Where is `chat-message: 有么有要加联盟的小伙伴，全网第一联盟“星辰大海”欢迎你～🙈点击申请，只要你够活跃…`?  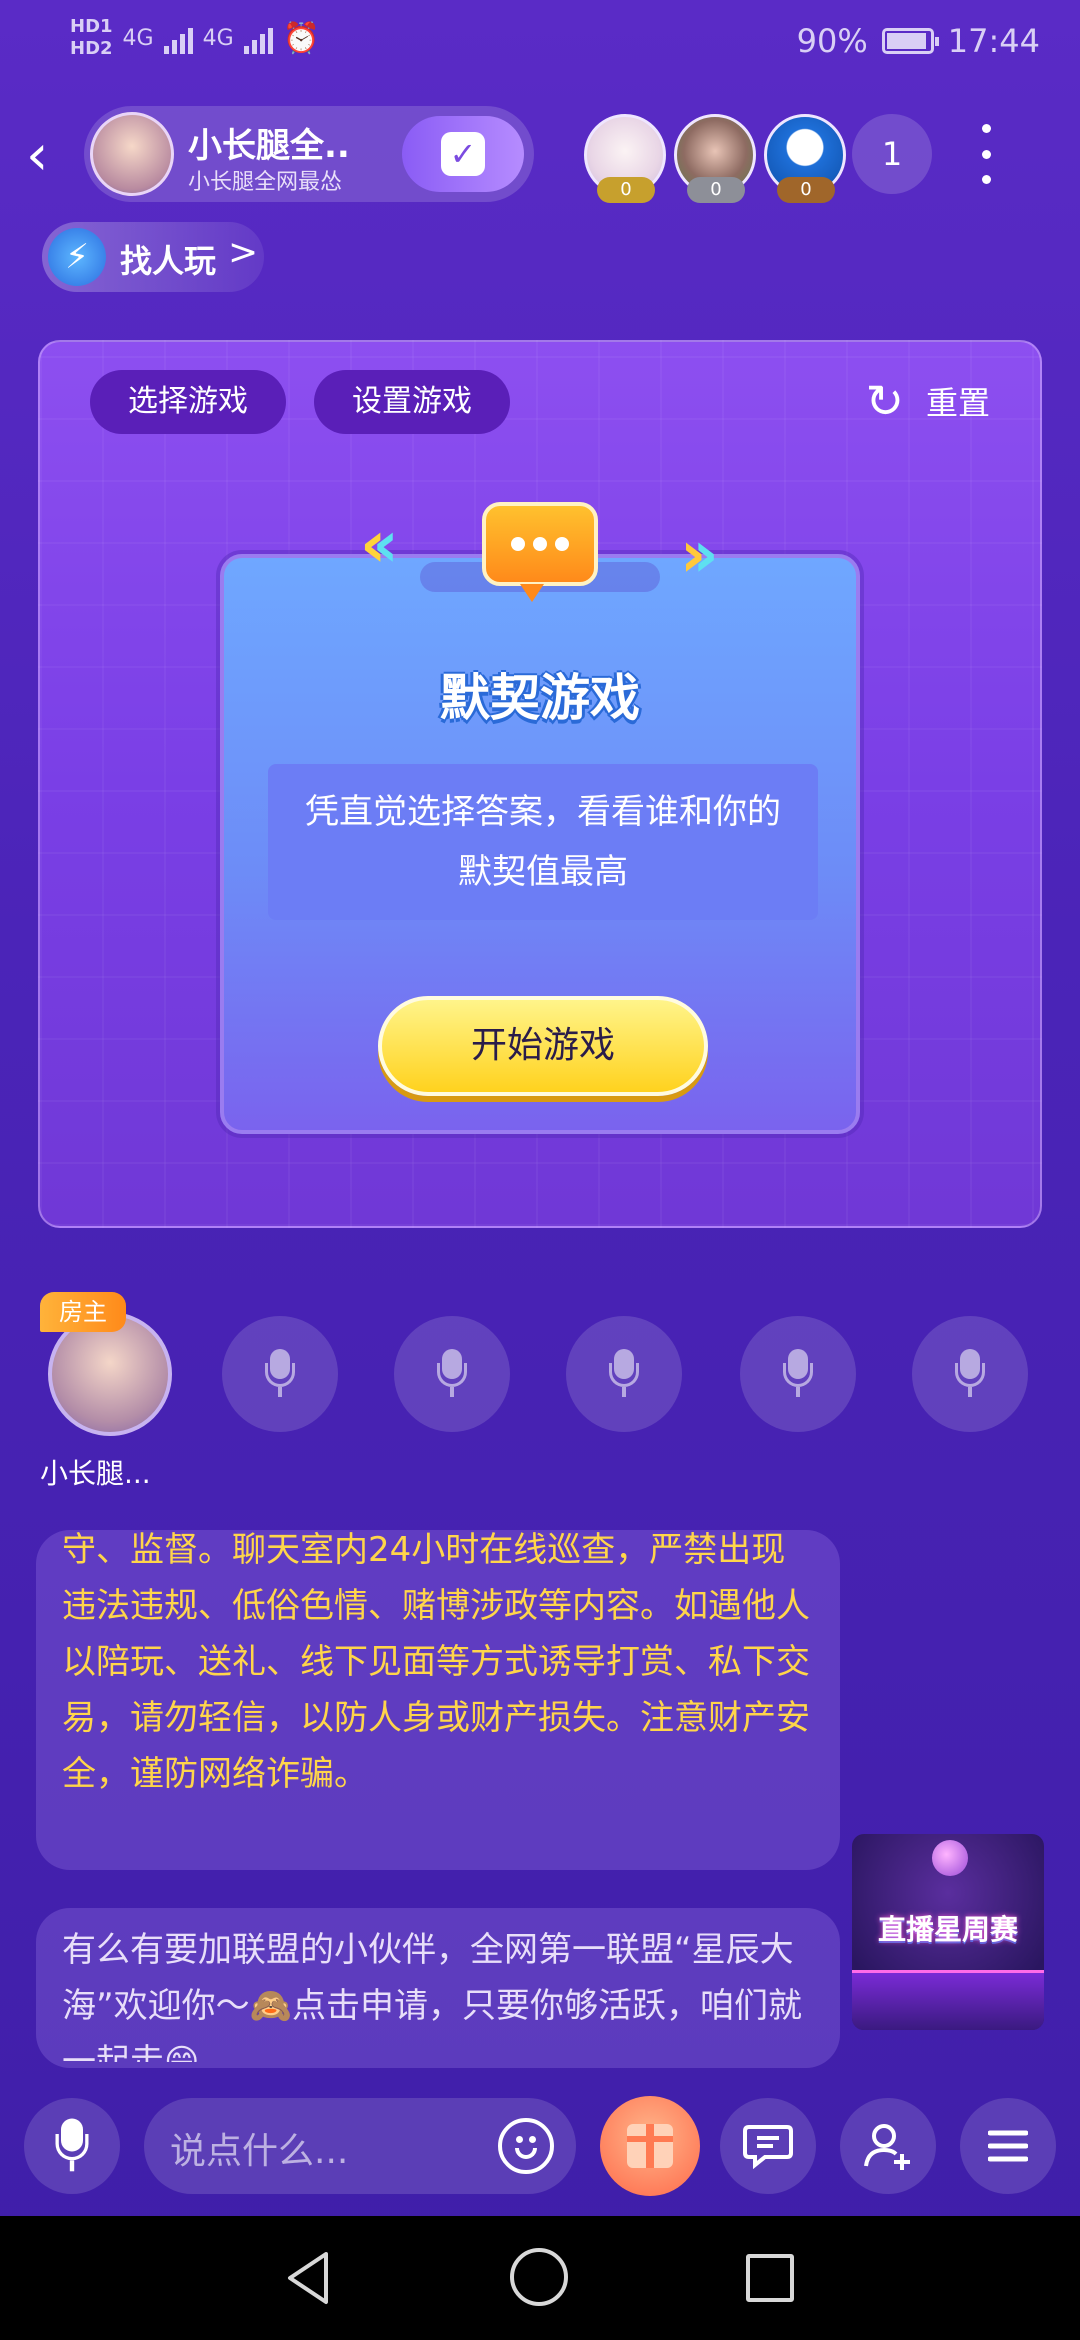
chat-message: 有么有要加联盟的小伙伴，全网第一联盟“星辰大海”欢迎你～🙈点击申请，只要你够活跃… is located at coordinates (438, 1988).